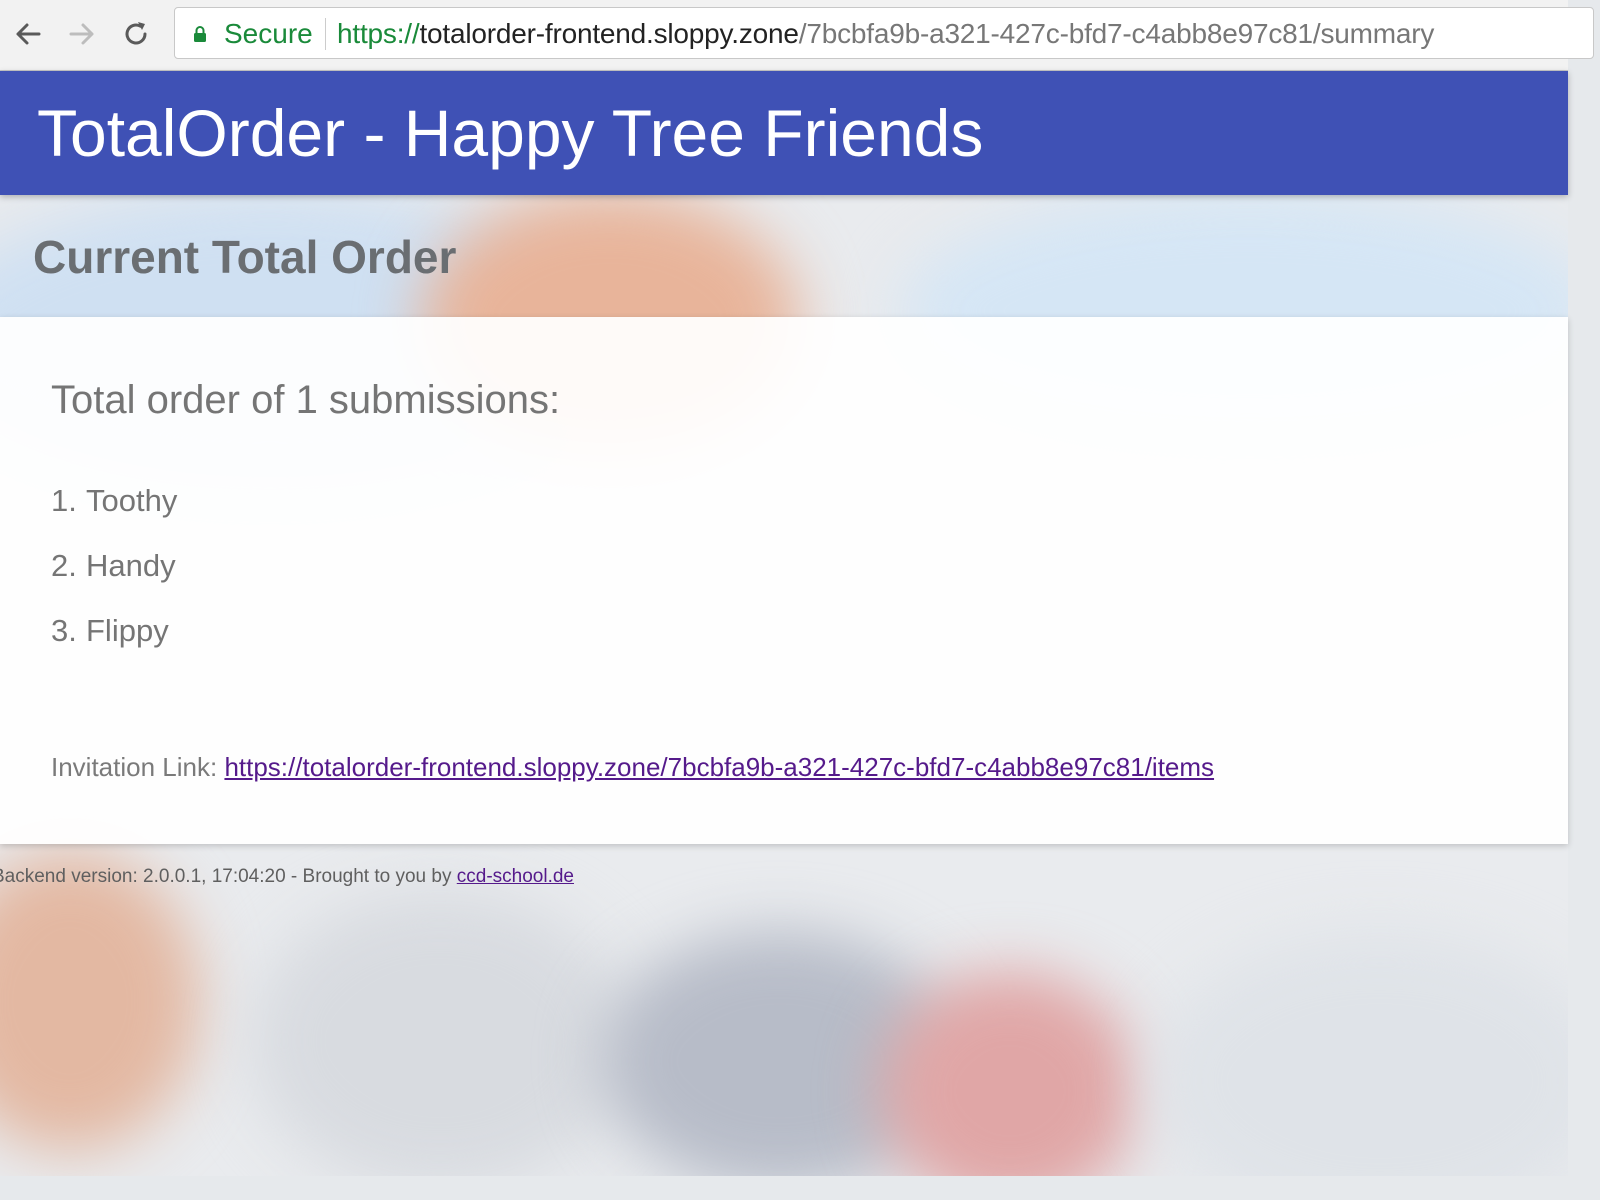 The width and height of the screenshot is (1600, 1200). I want to click on invitation-label: Invitation Link:, so click(138, 767).